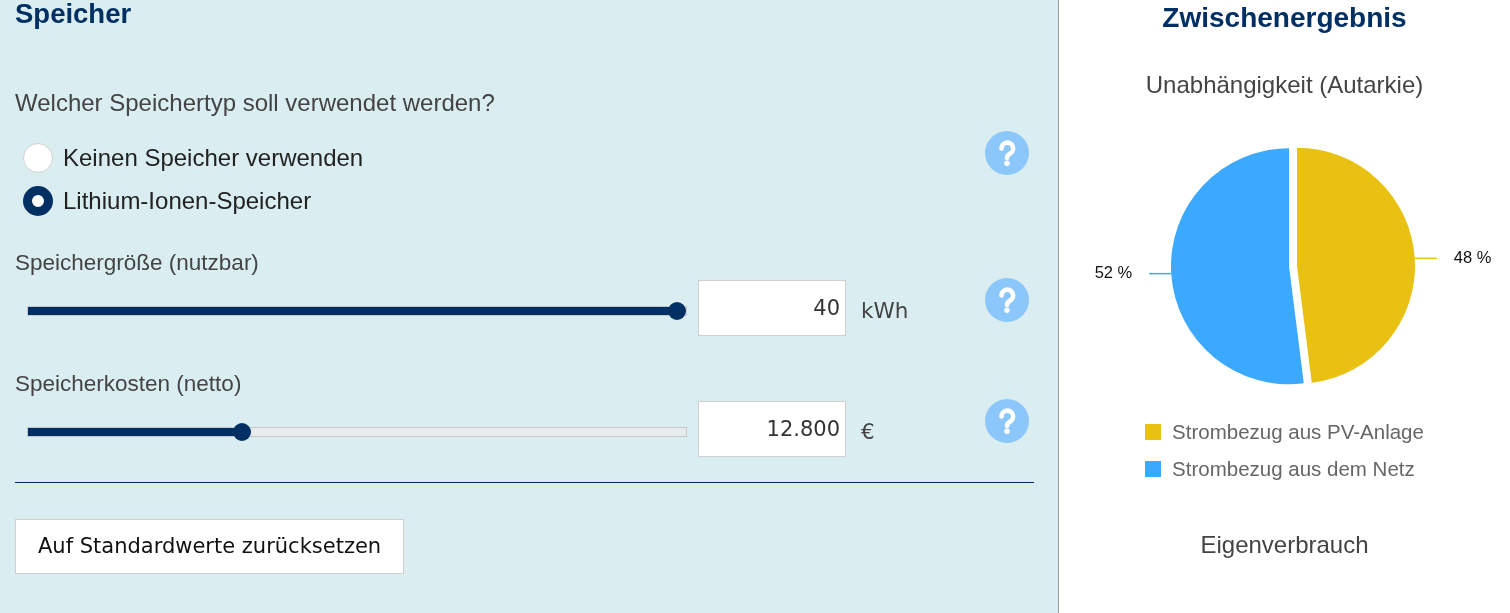 Image resolution: width=1510 pixels, height=613 pixels. Describe the element at coordinates (129, 384) in the screenshot. I see `field-label: Speicherkosten (netto)` at that location.